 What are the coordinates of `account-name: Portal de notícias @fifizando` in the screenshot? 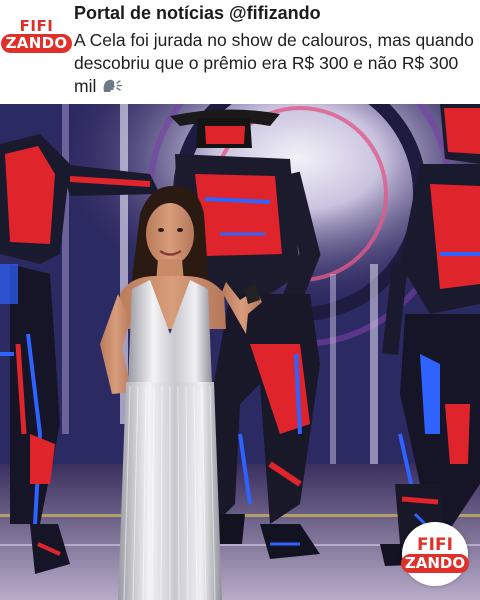 It's located at (197, 13).